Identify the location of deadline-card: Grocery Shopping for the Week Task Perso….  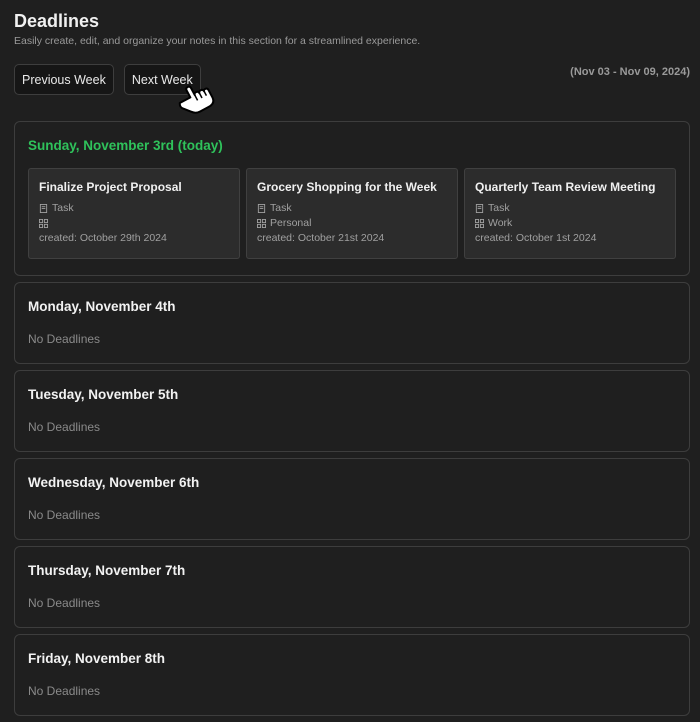
(352, 213).